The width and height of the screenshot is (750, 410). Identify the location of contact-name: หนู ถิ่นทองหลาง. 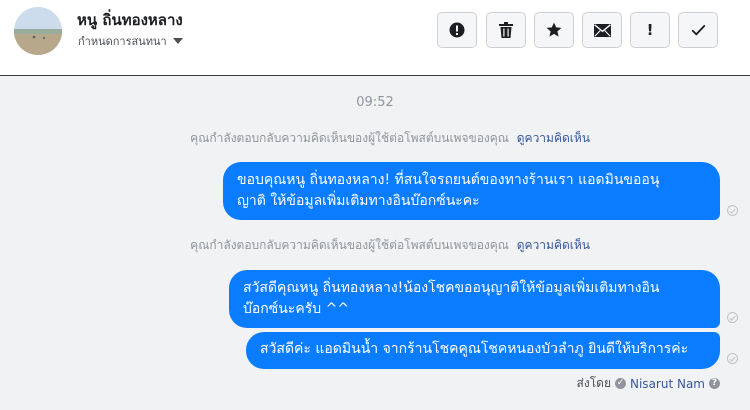
(130, 20).